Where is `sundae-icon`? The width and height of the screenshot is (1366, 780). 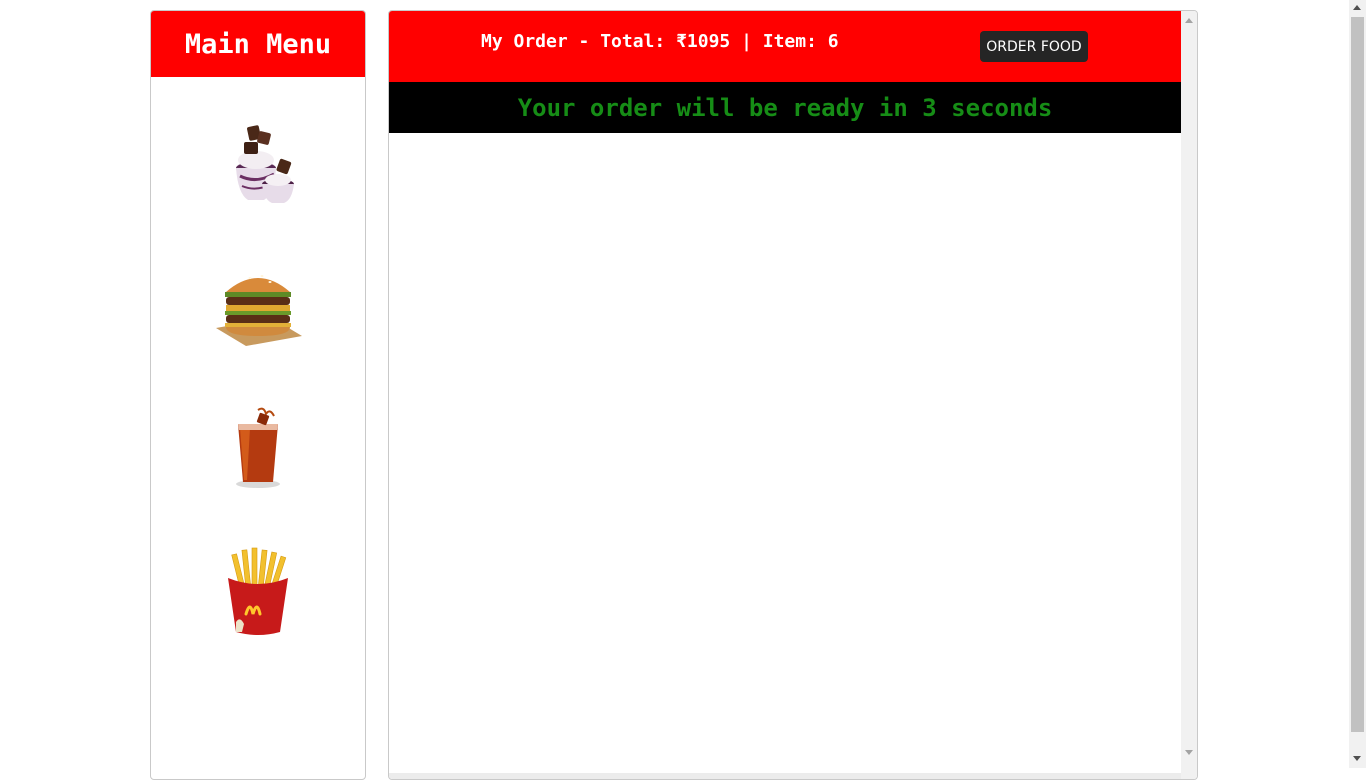
sundae-icon is located at coordinates (265, 164).